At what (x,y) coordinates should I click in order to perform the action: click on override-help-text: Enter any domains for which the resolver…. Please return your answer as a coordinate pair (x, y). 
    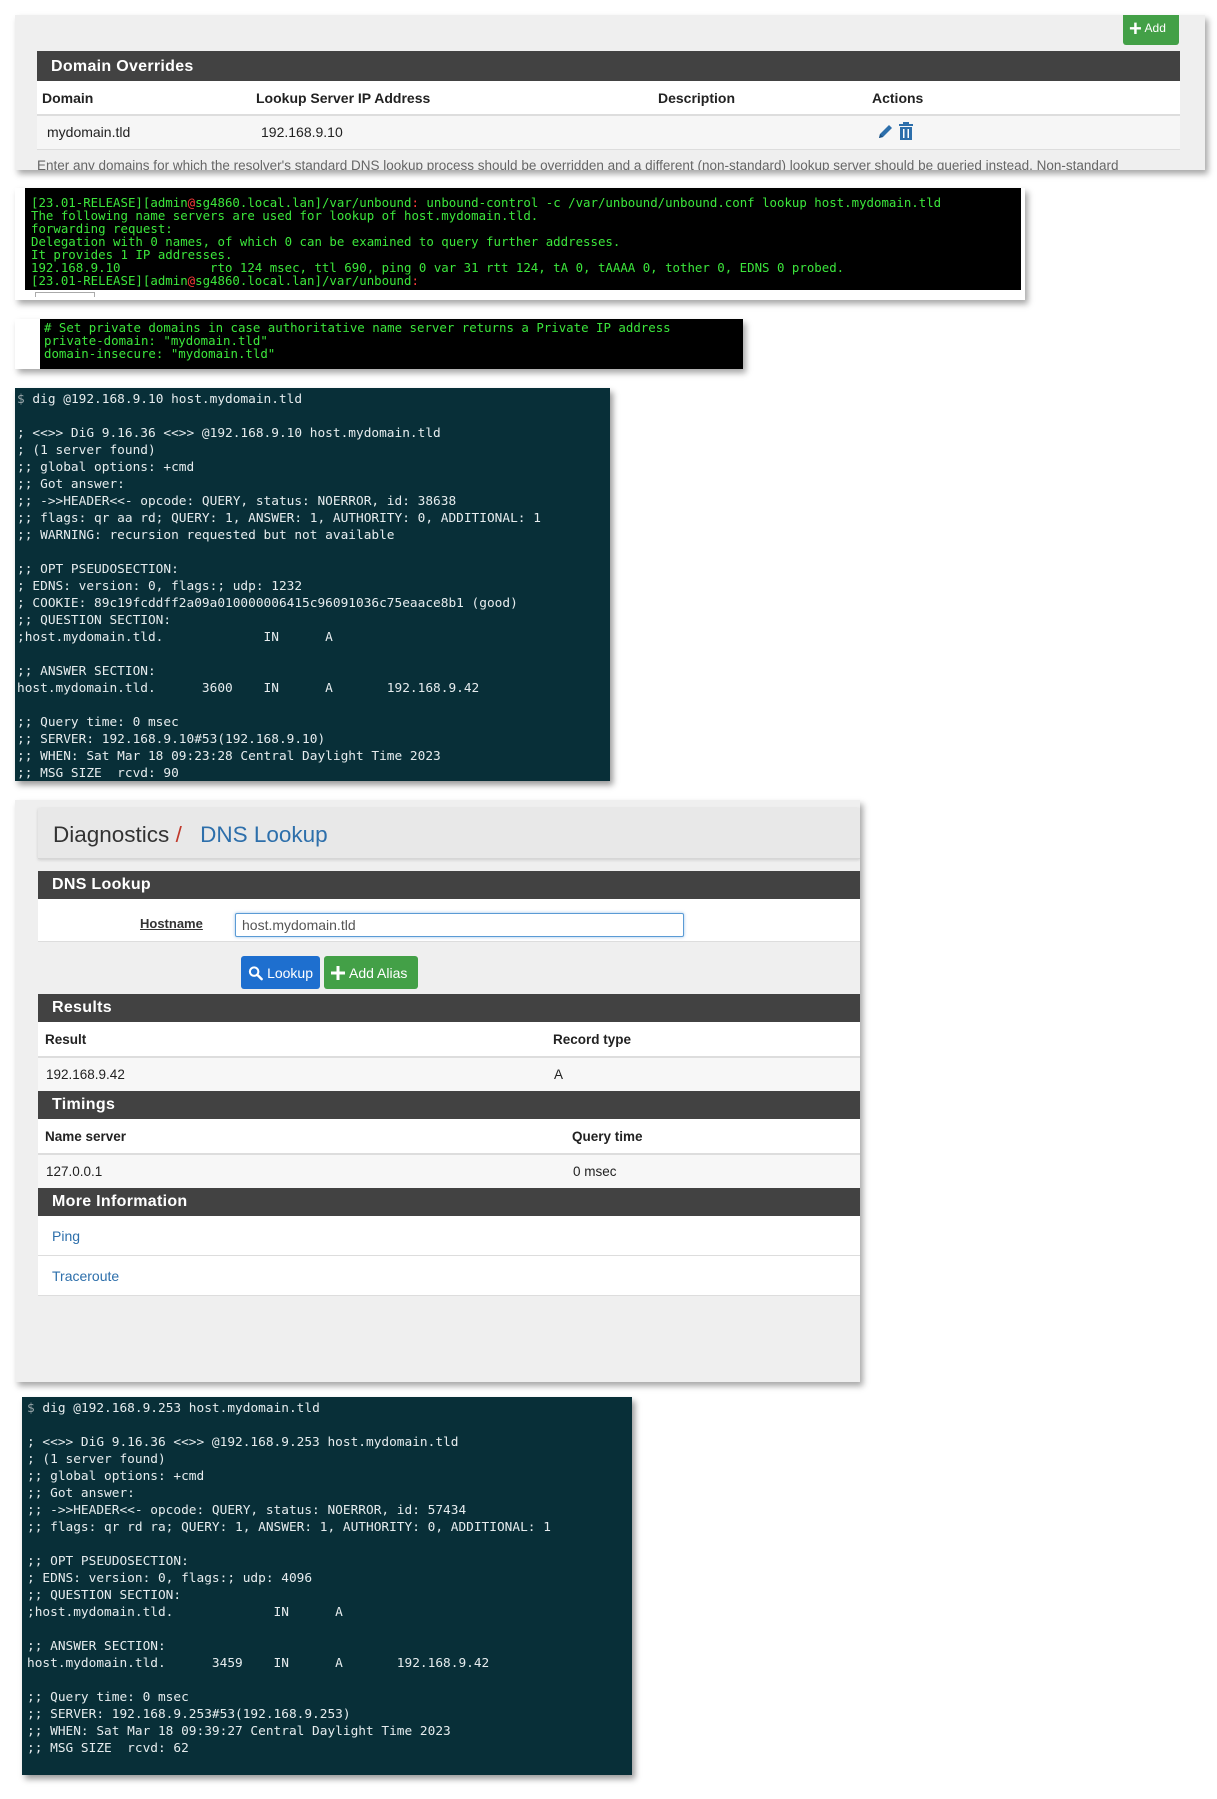
    Looking at the image, I should click on (578, 164).